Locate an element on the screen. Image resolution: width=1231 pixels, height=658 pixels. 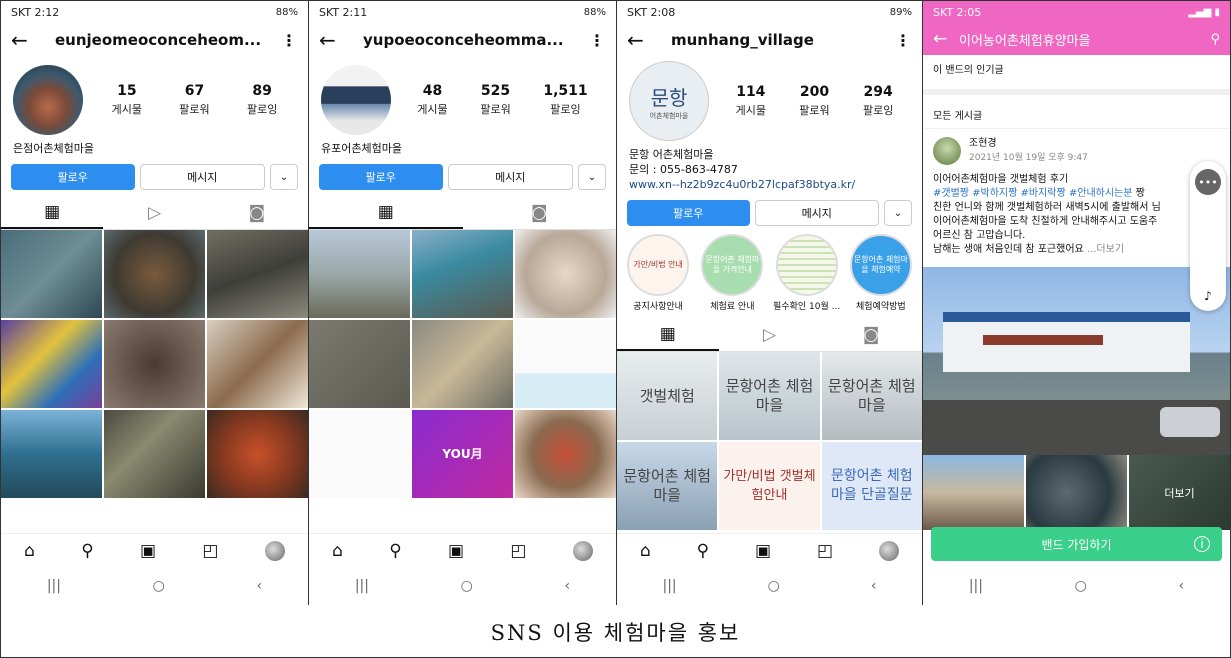
post-thumbnail: YOU月 is located at coordinates (462, 454).